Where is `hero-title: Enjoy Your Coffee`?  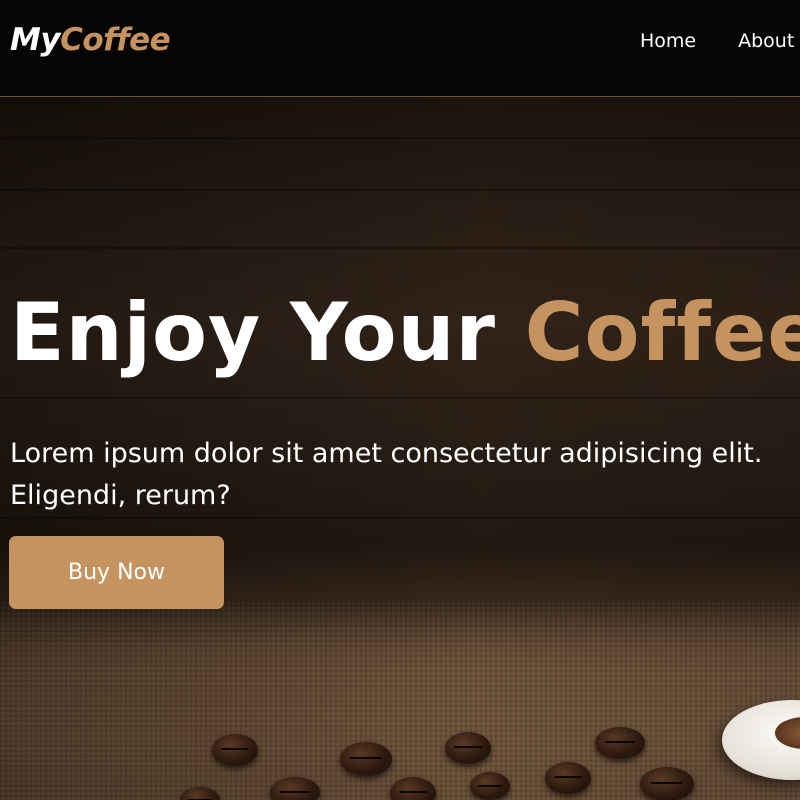
hero-title: Enjoy Your Coffee is located at coordinates (405, 333).